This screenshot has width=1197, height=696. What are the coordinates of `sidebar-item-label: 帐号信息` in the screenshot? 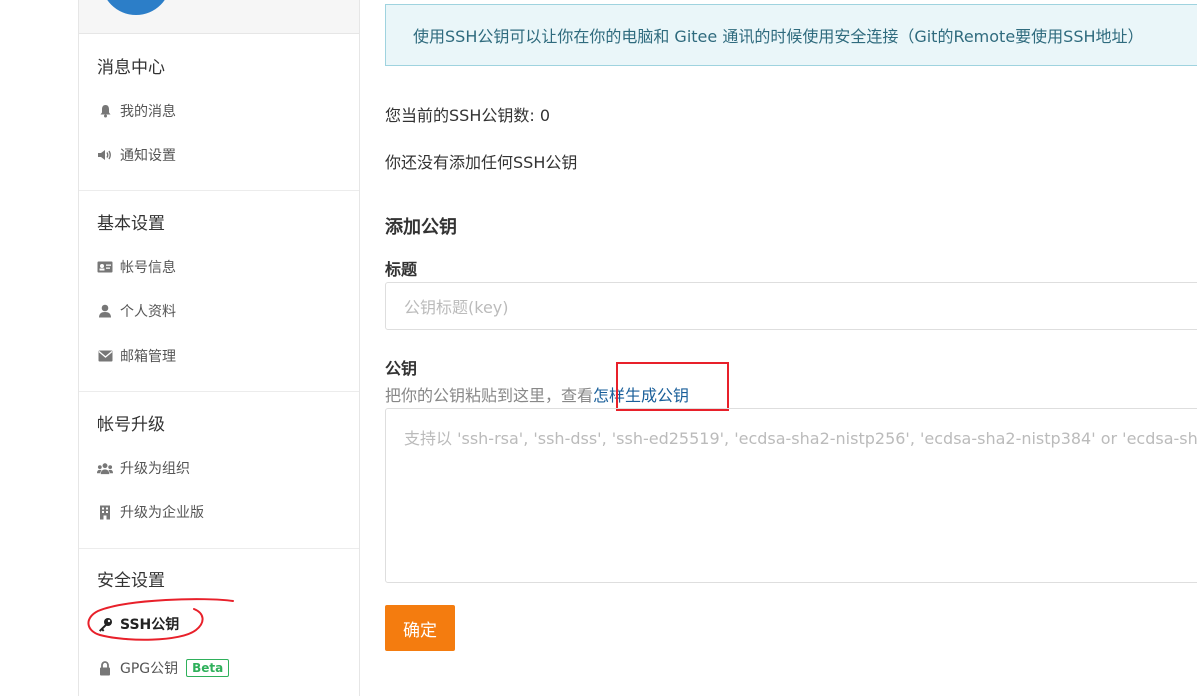 It's located at (148, 268).